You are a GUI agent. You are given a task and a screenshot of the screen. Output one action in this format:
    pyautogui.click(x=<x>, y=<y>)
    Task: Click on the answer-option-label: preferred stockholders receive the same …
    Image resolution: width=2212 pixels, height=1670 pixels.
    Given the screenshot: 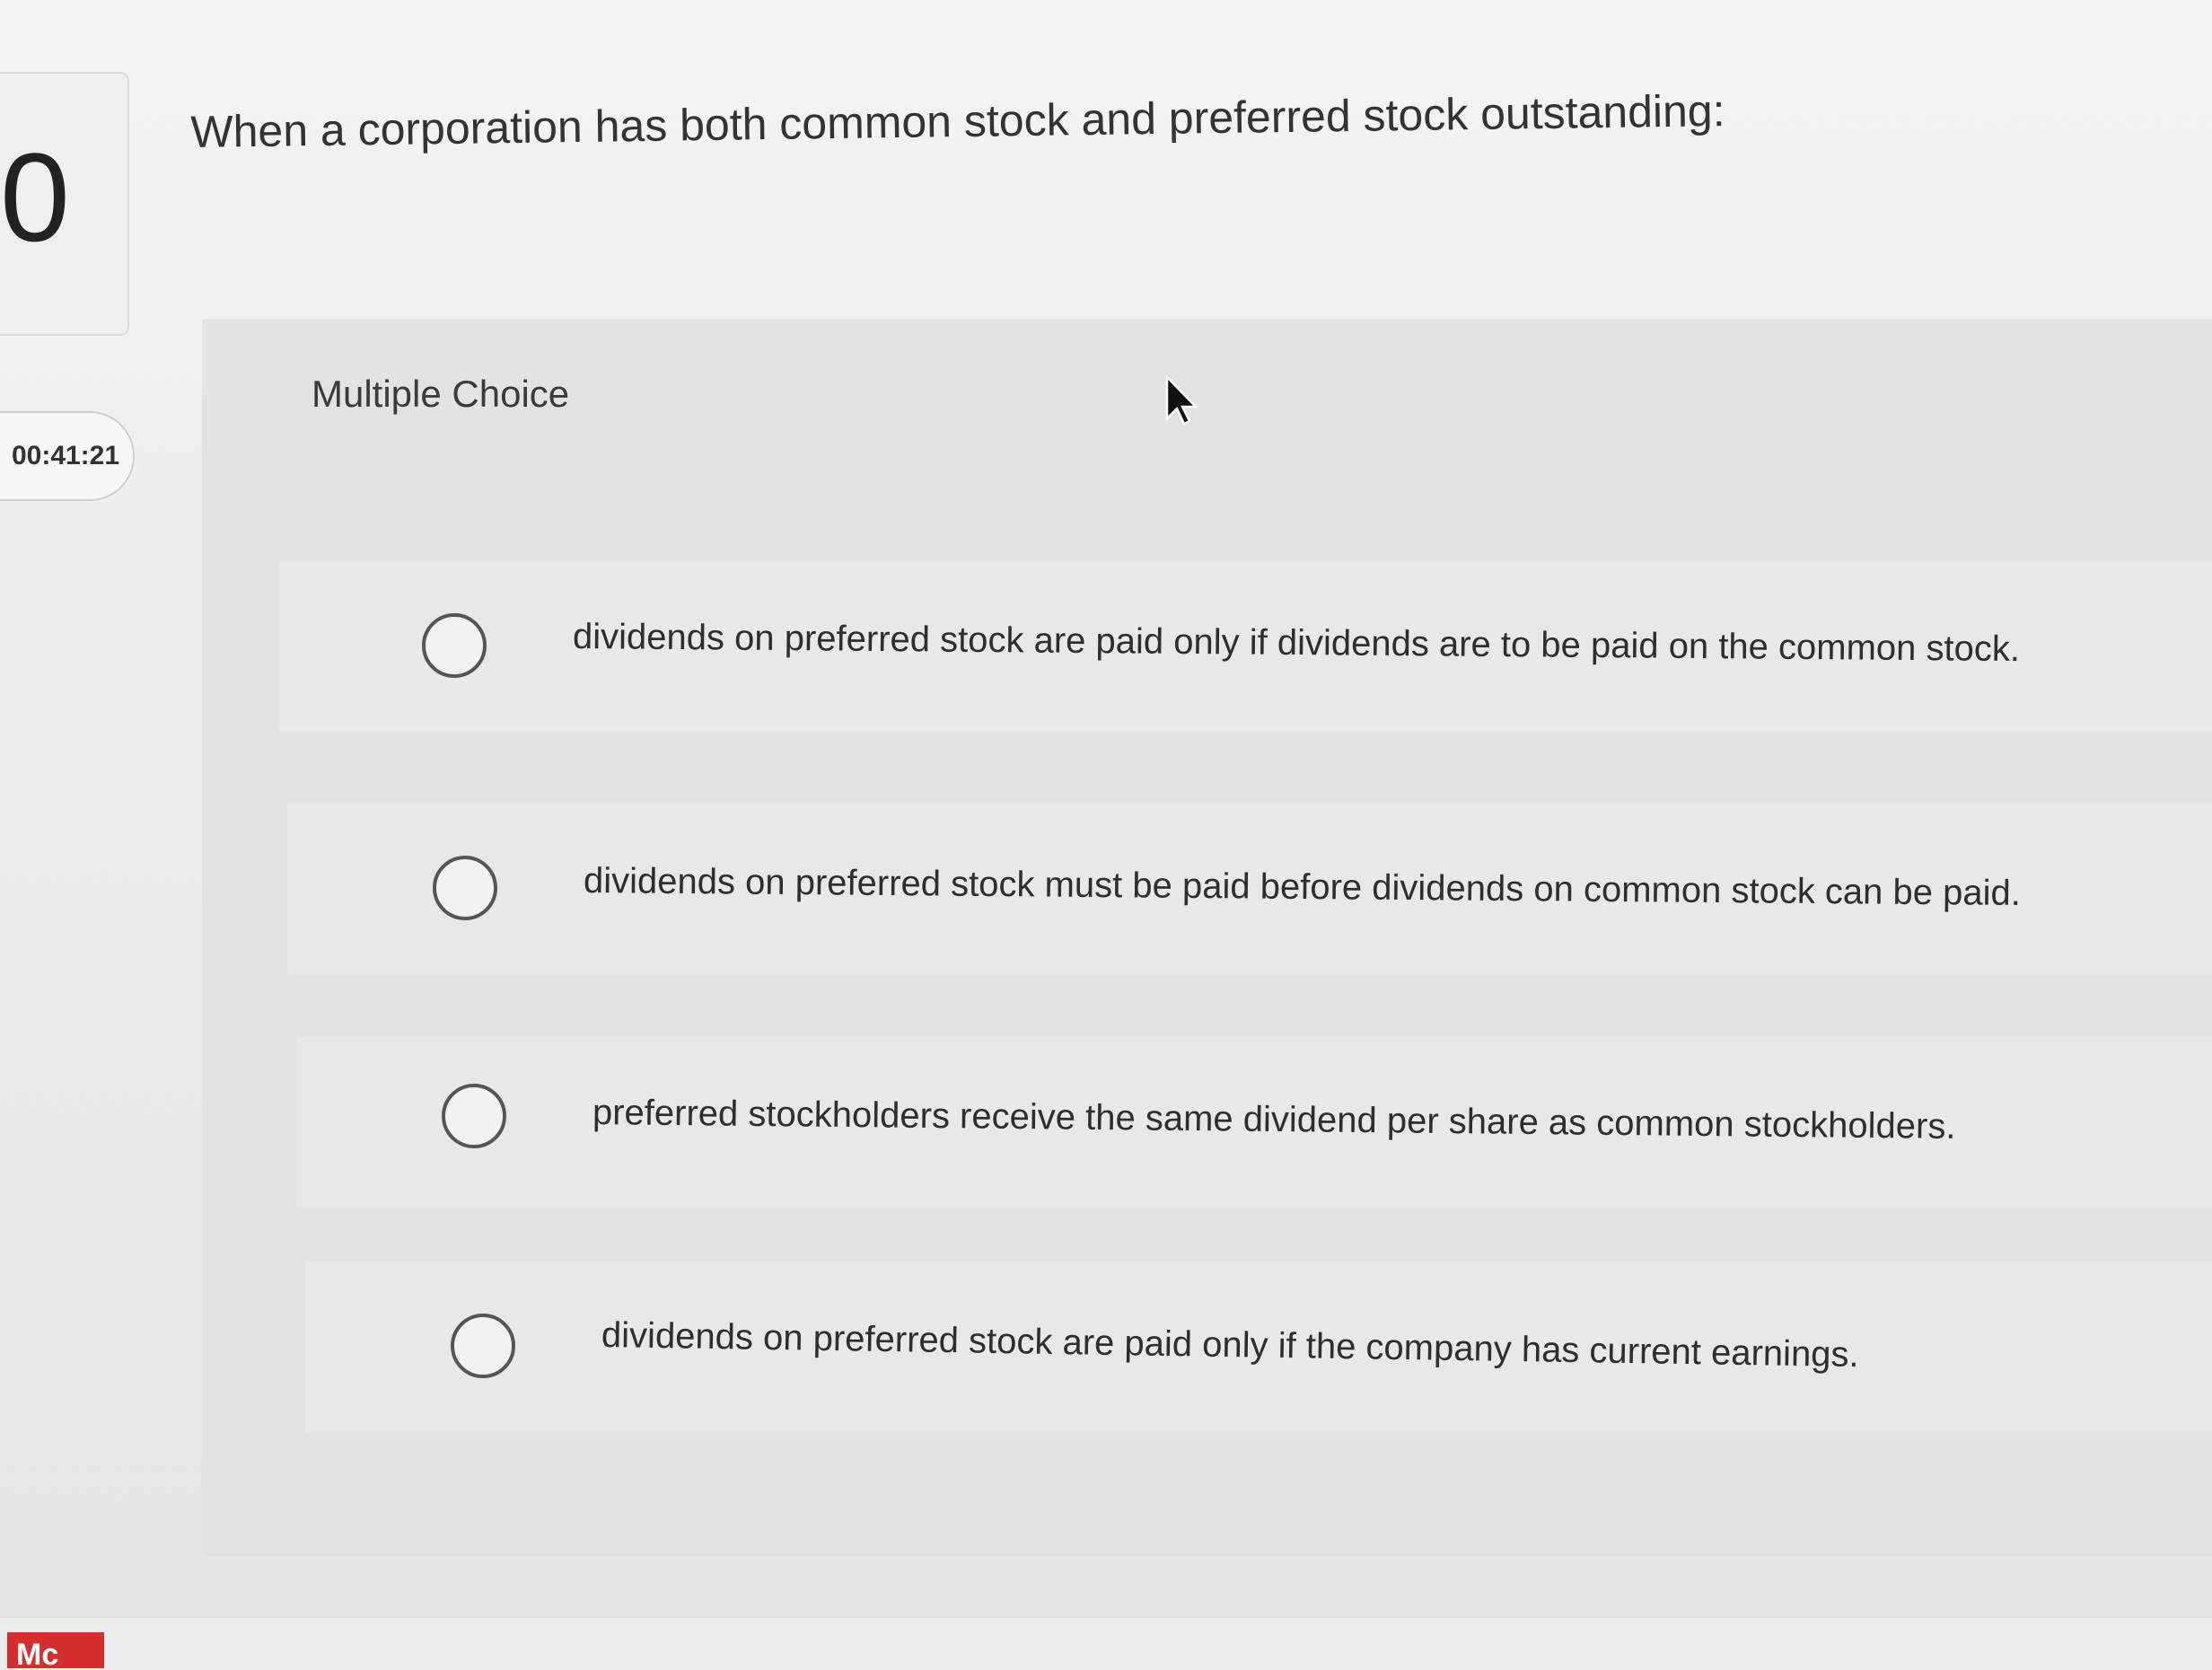 What is the action you would take?
    pyautogui.click(x=1274, y=1120)
    